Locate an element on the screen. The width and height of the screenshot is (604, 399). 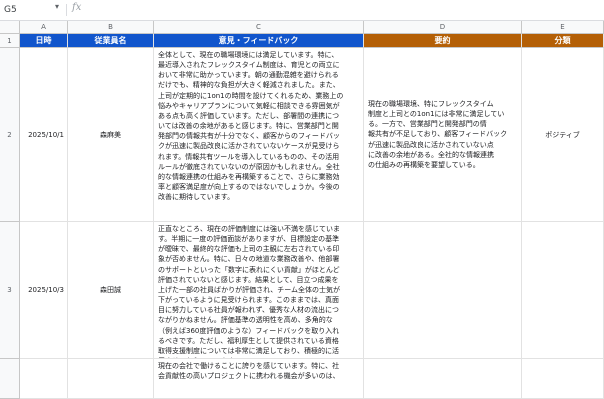
header-date: 日時 is located at coordinates (44, 41).